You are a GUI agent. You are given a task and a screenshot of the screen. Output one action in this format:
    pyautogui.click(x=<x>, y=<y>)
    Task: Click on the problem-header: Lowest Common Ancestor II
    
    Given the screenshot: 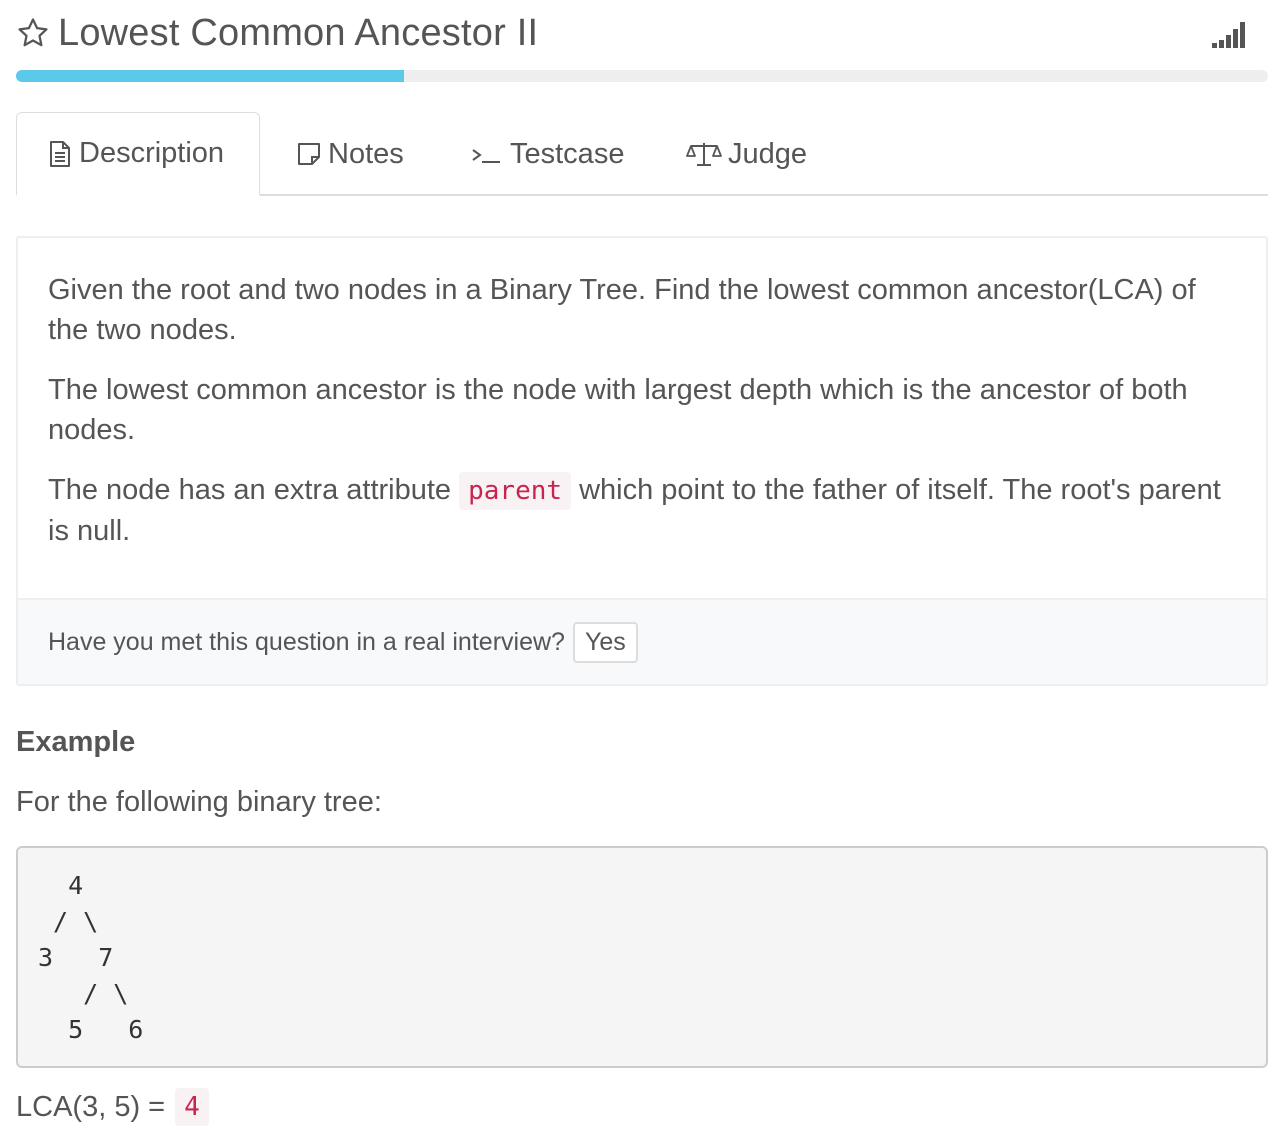 What is the action you would take?
    pyautogui.click(x=642, y=33)
    